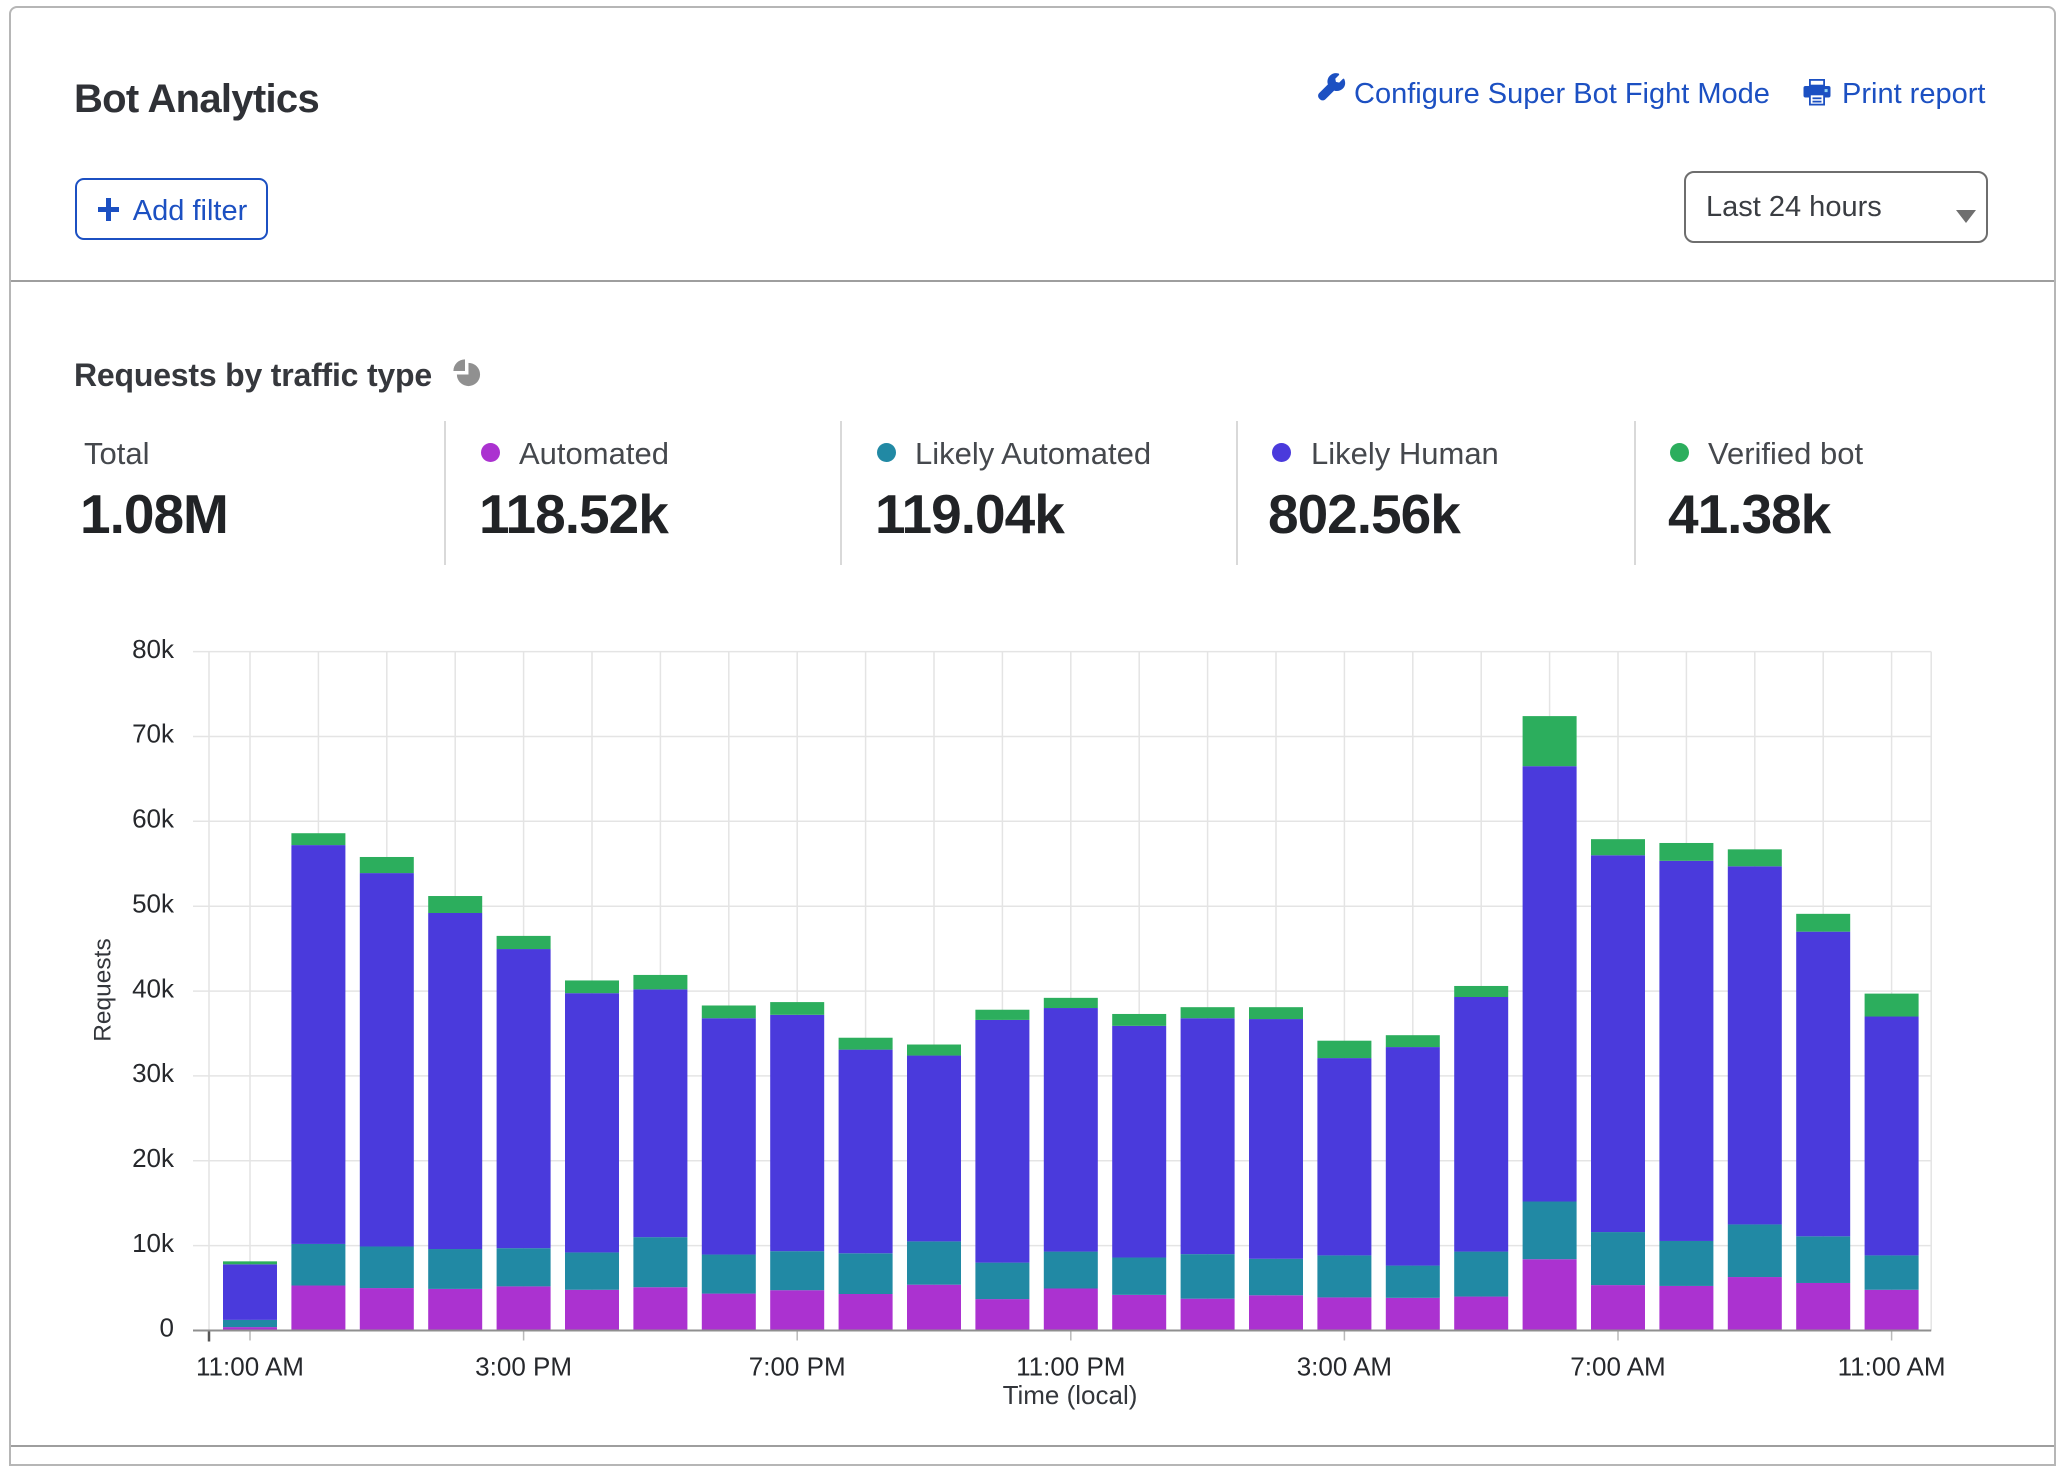  Describe the element at coordinates (1070, 1395) in the screenshot. I see `svg-text: Time (local)` at that location.